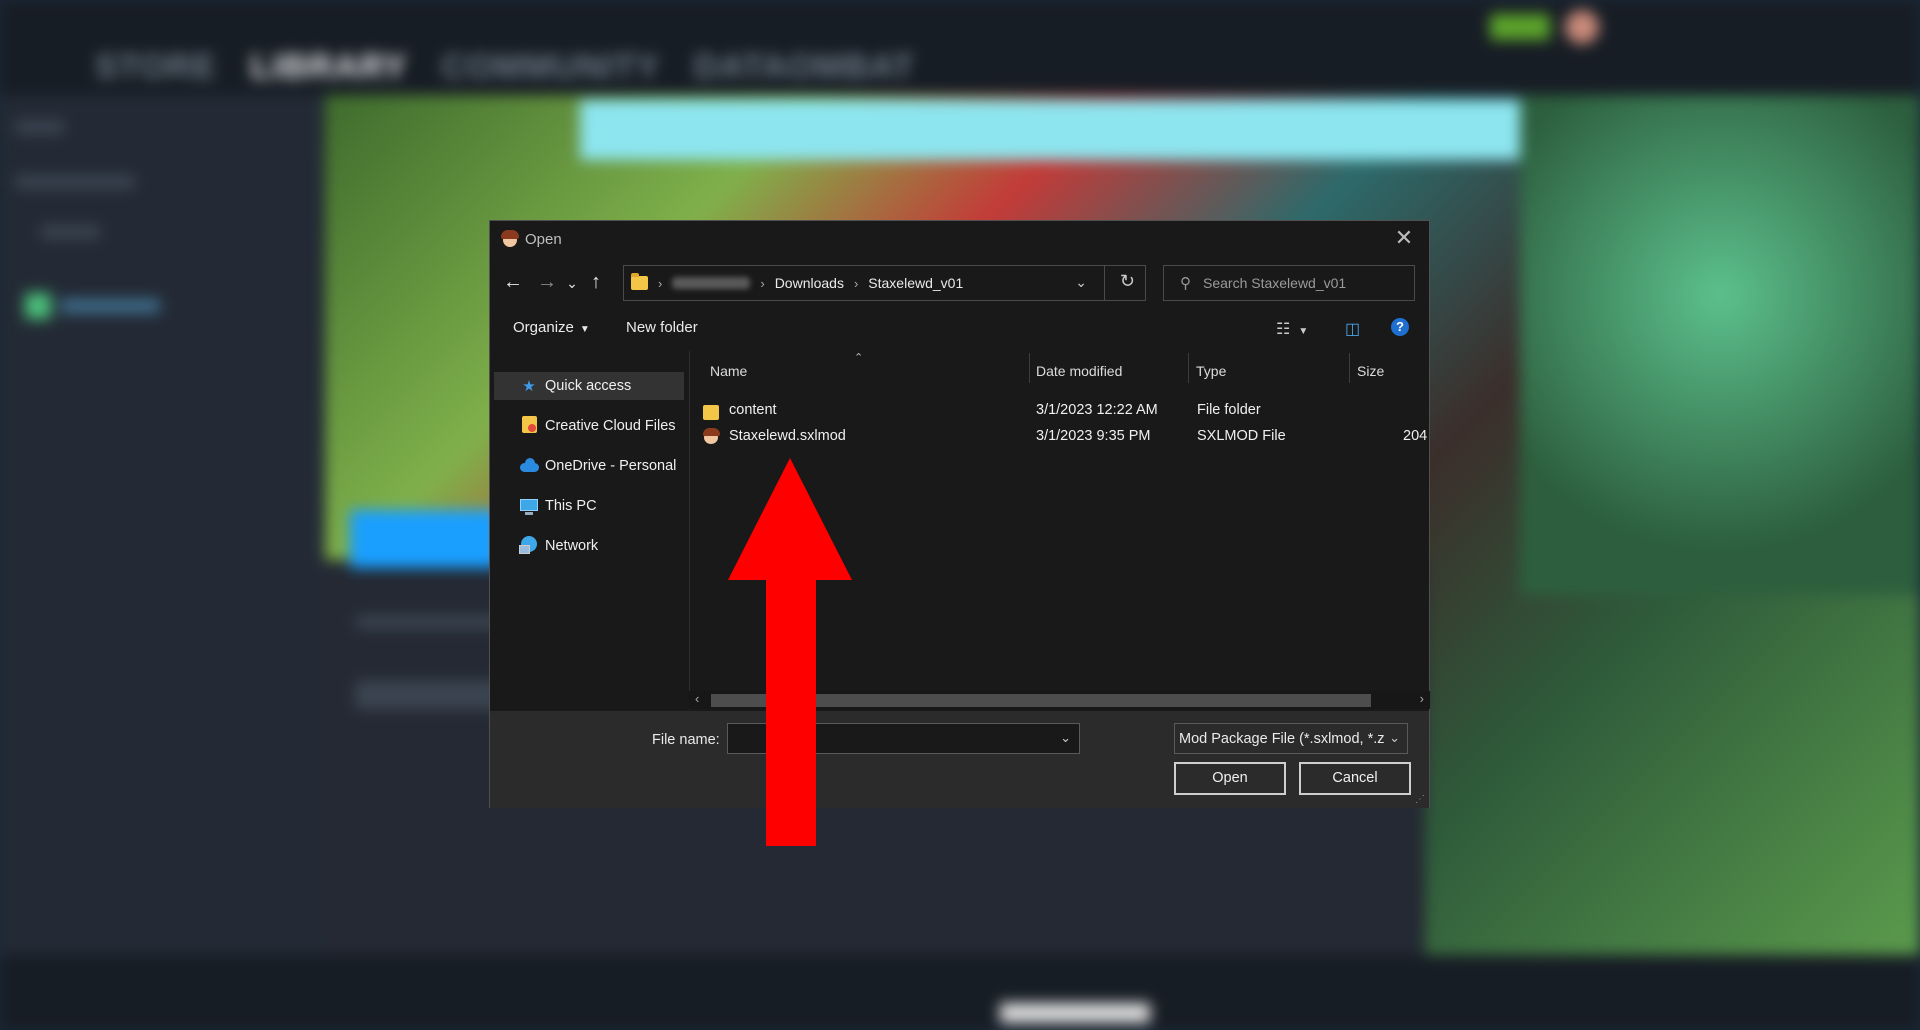  I want to click on red-arrow-annotation, so click(790, 652).